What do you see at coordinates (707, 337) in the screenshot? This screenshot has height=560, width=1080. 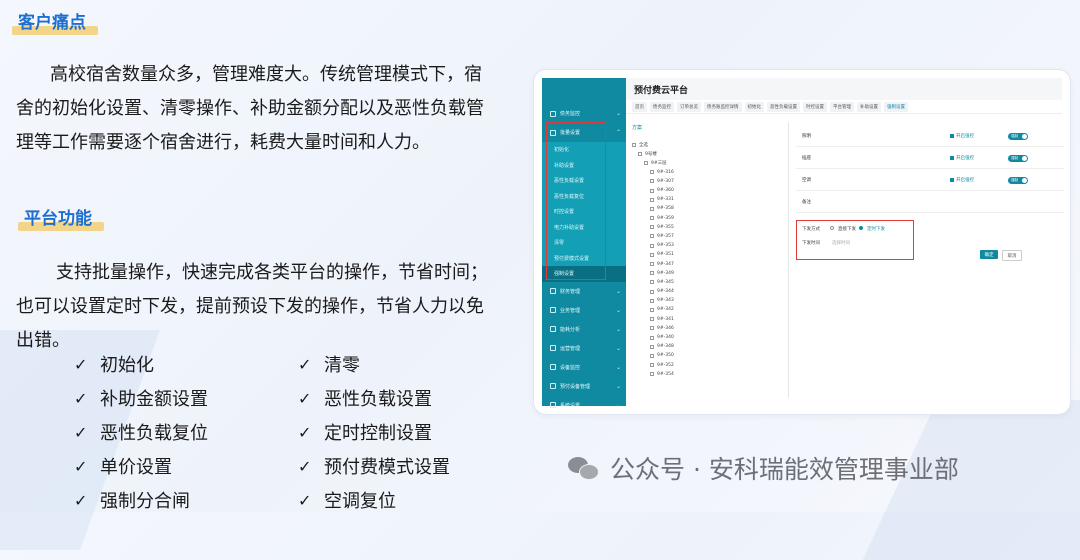 I see `tree-room: 9#-340` at bounding box center [707, 337].